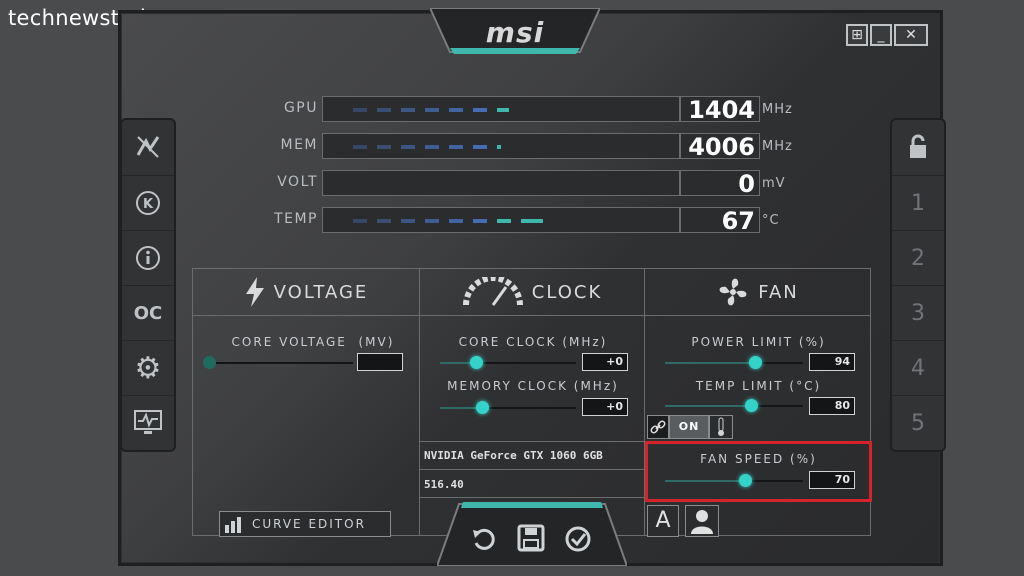  Describe the element at coordinates (720, 109) in the screenshot. I see `monitor-value: 1404` at that location.